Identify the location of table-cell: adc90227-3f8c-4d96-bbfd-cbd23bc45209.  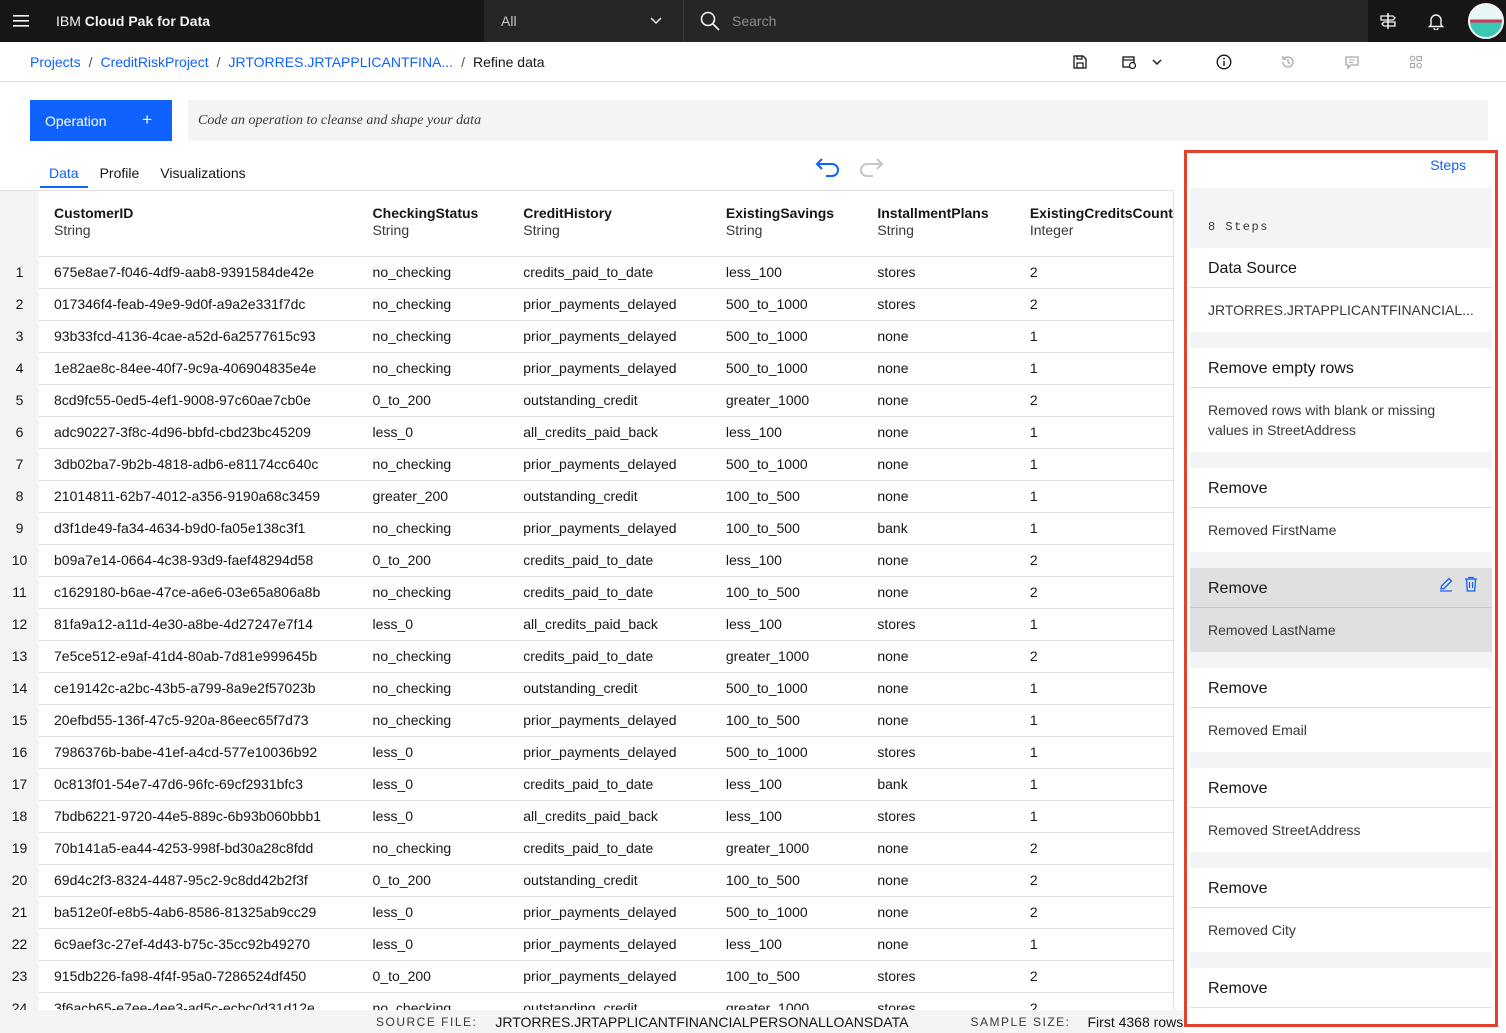
(198, 432).